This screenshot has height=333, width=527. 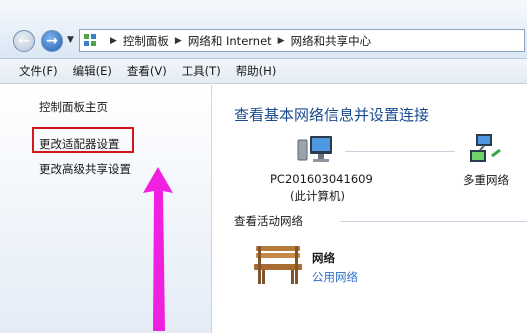 What do you see at coordinates (335, 277) in the screenshot?
I see `network-type-link: 公用网络` at bounding box center [335, 277].